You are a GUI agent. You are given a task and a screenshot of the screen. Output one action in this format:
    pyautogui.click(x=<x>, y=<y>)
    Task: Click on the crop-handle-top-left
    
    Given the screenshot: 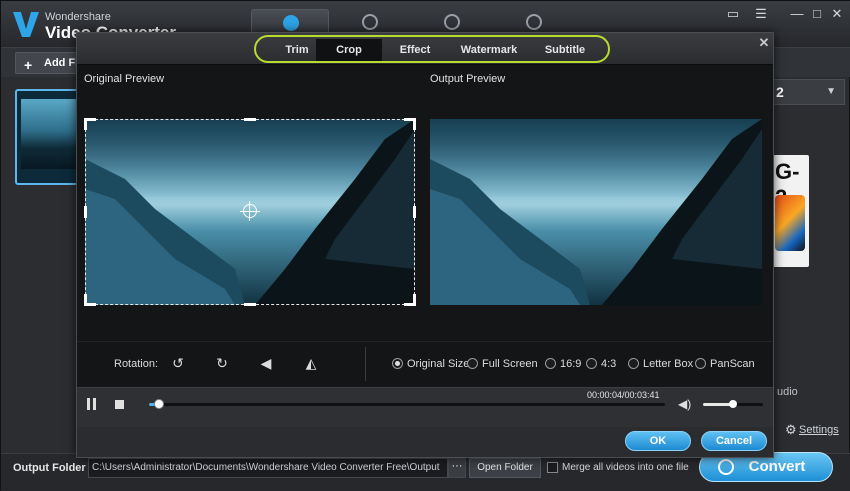 What is the action you would take?
    pyautogui.click(x=90, y=124)
    